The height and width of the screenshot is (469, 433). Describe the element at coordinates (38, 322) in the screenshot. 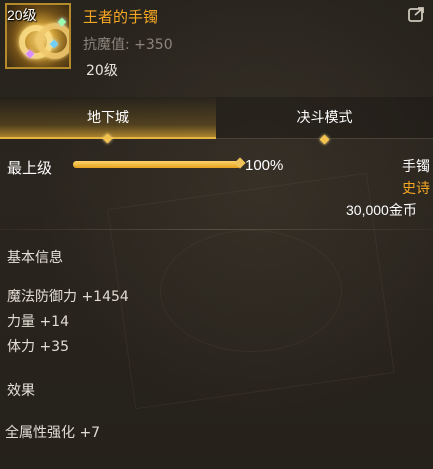

I see `basic-stat-line: 力量 +14` at that location.